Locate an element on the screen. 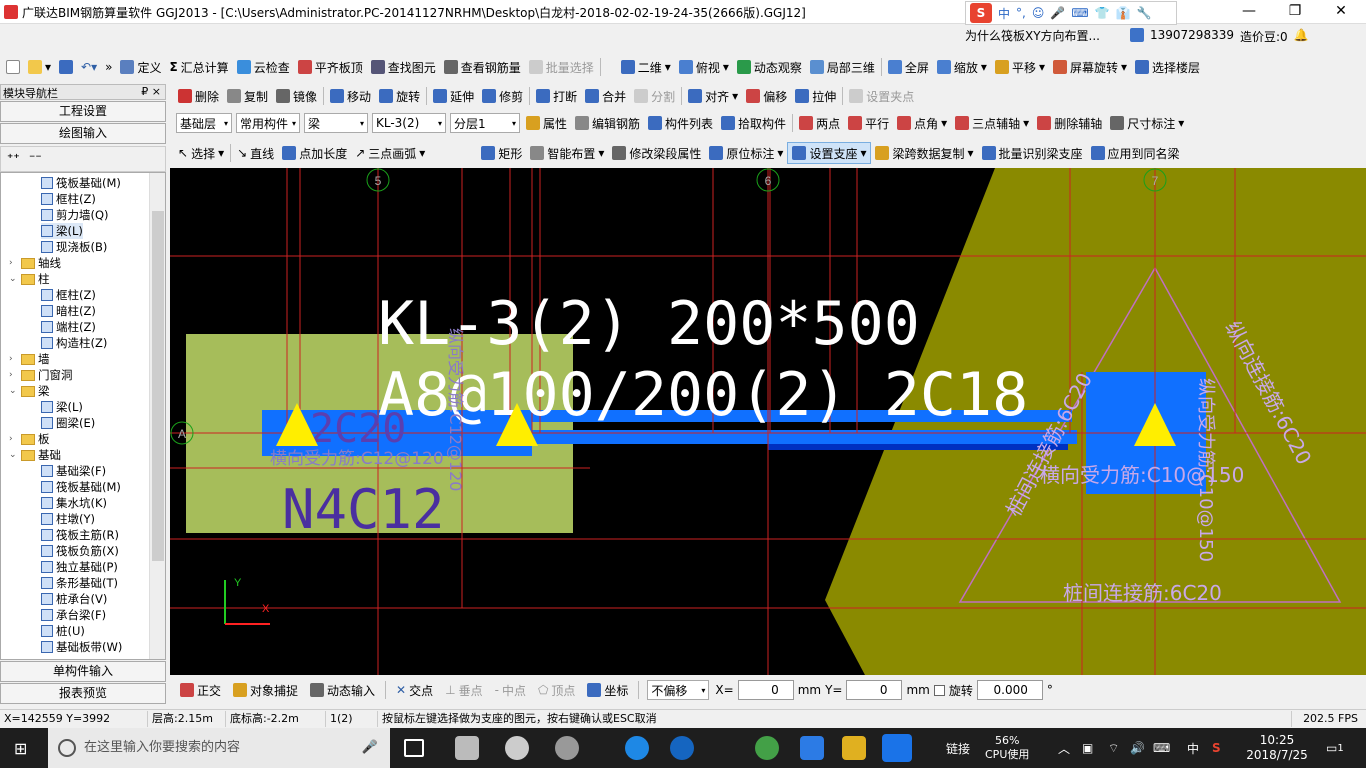  span-copy-button: 梁跨数据复制 ▾ is located at coordinates (924, 153).